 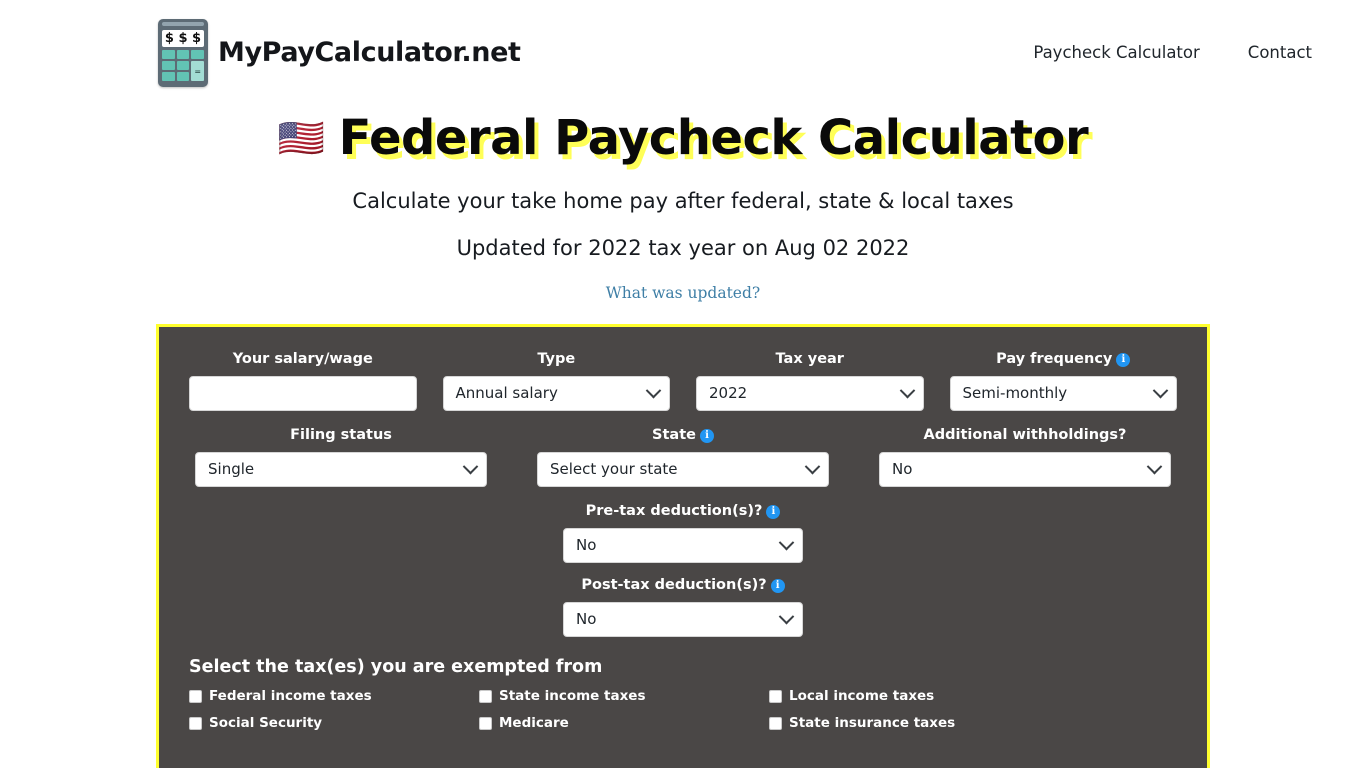 I want to click on label-filing-status-text: Filing status, so click(x=341, y=435).